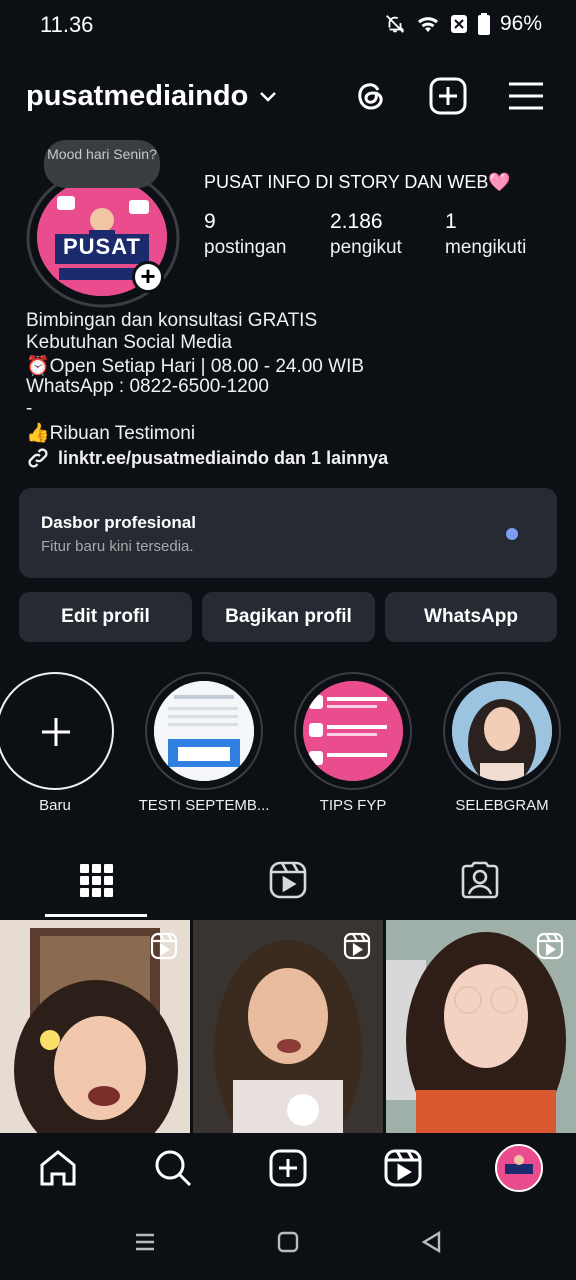 The height and width of the screenshot is (1280, 576). Describe the element at coordinates (356, 222) in the screenshot. I see `followers-count: 2.186` at that location.